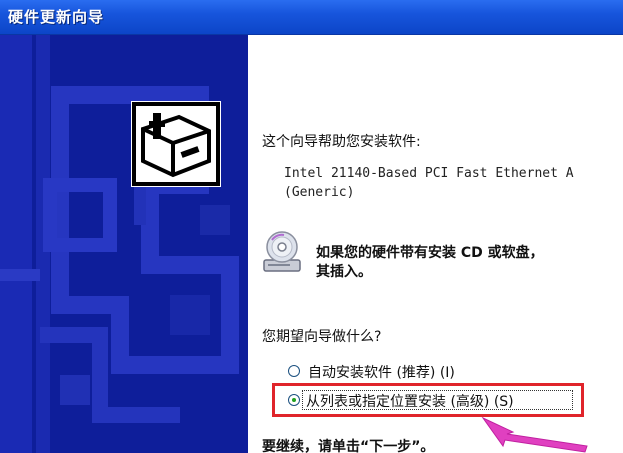 This screenshot has width=623, height=453. Describe the element at coordinates (410, 401) in the screenshot. I see `radio-install-from-list-label: 从列表或指定位置安装 (高级) (S)` at that location.